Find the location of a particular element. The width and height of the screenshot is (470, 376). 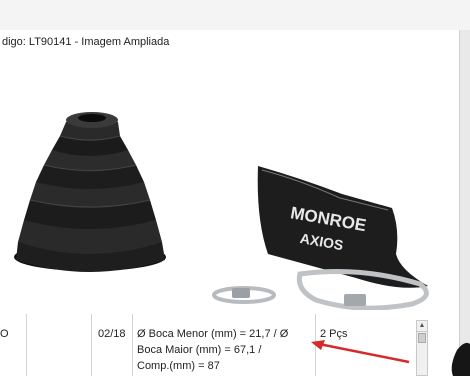

popup-title: digo: LT90141 - Imagem Ampliada is located at coordinates (86, 42).